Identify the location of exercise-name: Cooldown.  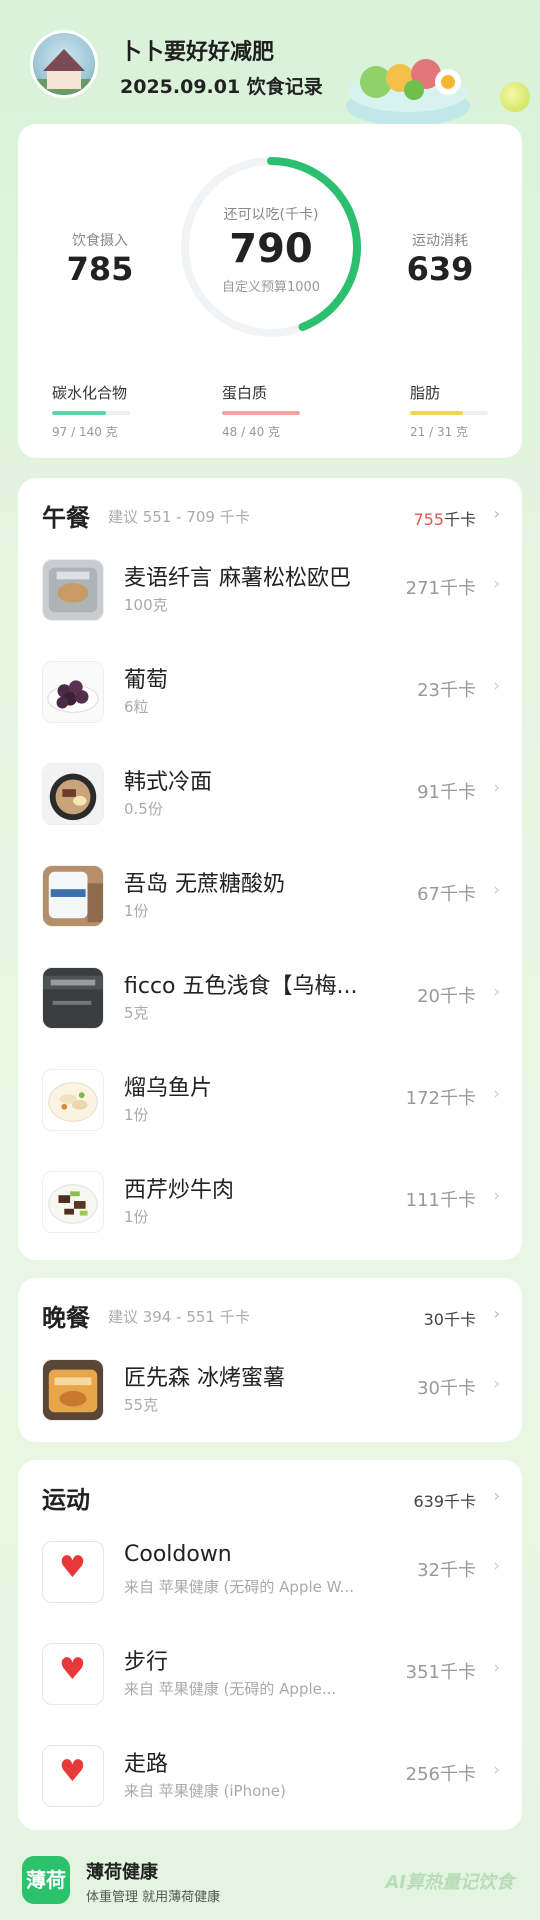
(178, 1554).